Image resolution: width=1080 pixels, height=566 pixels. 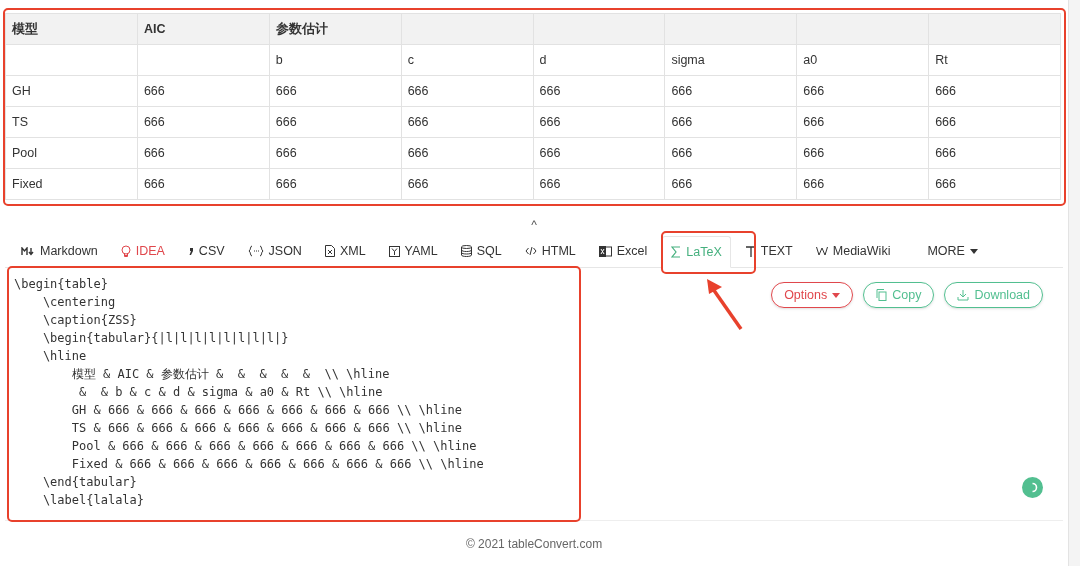 I want to click on format-tab: SQL, so click(x=481, y=251).